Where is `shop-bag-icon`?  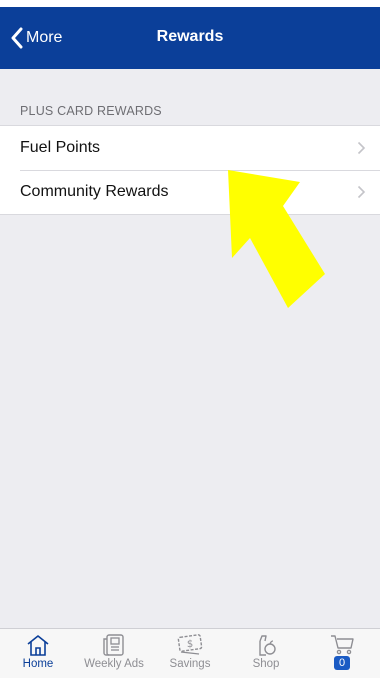
shop-bag-icon is located at coordinates (267, 645).